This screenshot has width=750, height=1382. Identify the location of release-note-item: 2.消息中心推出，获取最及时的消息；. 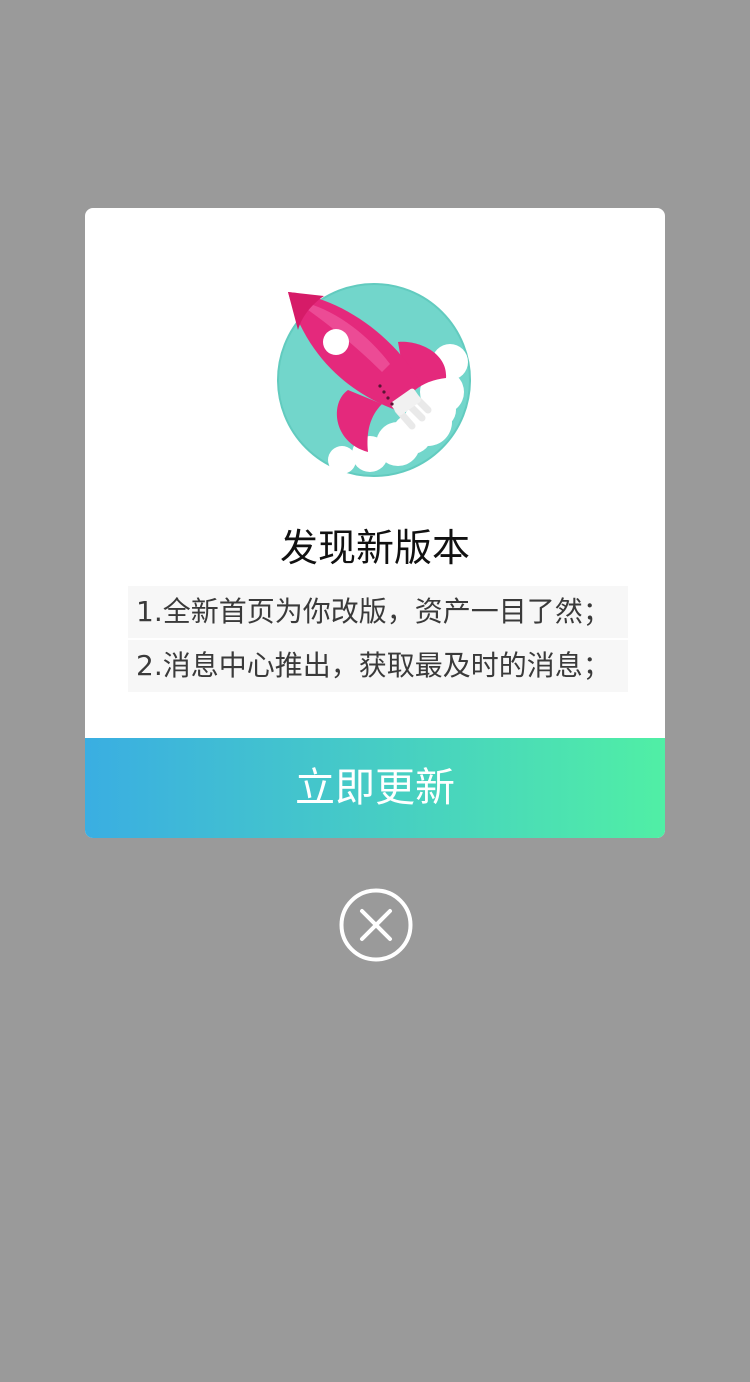
(378, 666).